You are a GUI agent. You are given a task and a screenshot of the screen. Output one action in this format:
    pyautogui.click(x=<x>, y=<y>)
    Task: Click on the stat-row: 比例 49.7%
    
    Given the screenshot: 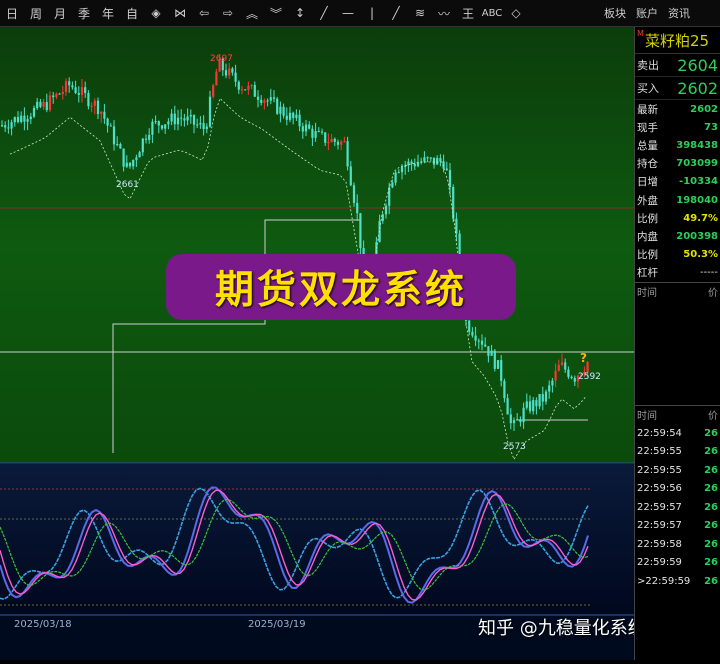 What is the action you would take?
    pyautogui.click(x=677, y=218)
    